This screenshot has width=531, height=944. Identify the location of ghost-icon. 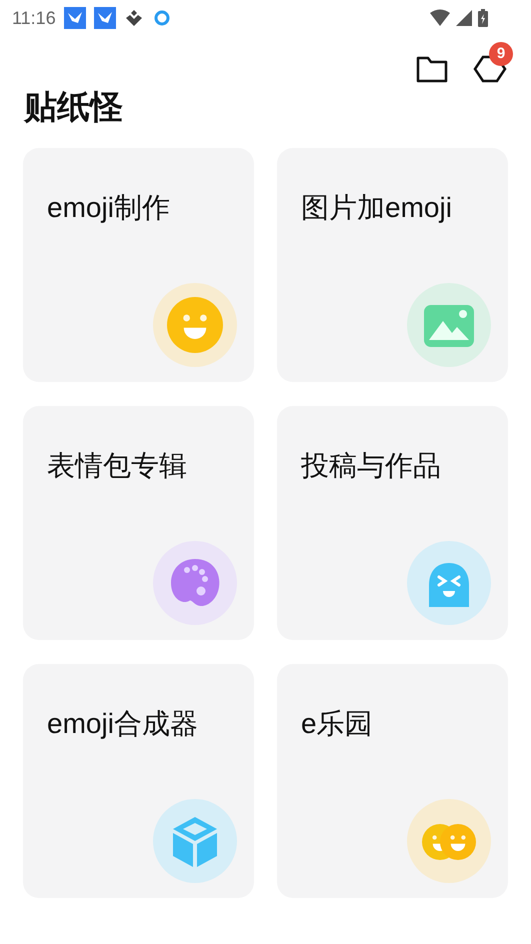
(449, 583).